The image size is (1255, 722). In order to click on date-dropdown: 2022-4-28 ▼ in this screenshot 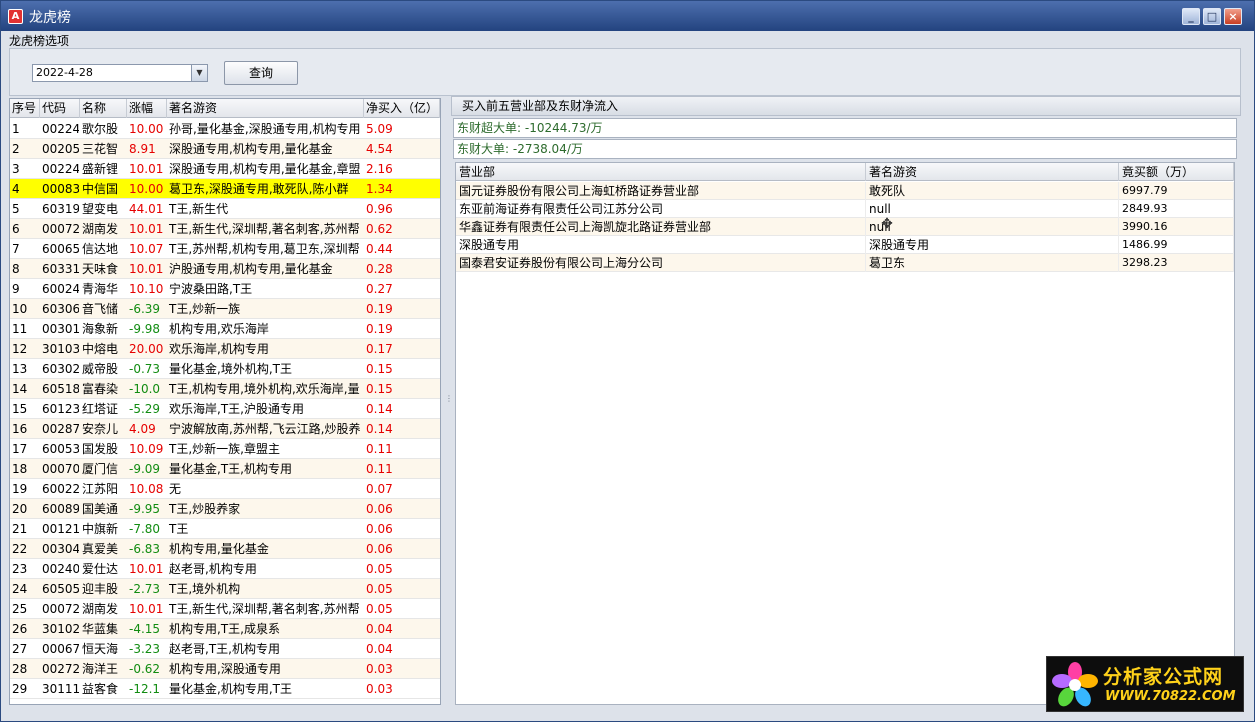, I will do `click(120, 73)`.